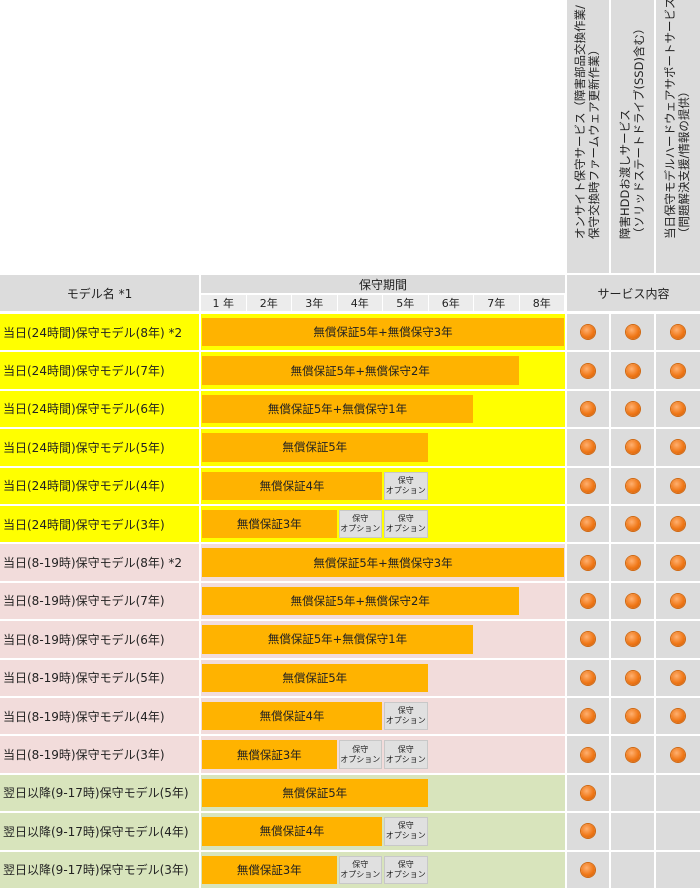 The image size is (700, 889). What do you see at coordinates (314, 303) in the screenshot?
I see `year-header: 3年` at bounding box center [314, 303].